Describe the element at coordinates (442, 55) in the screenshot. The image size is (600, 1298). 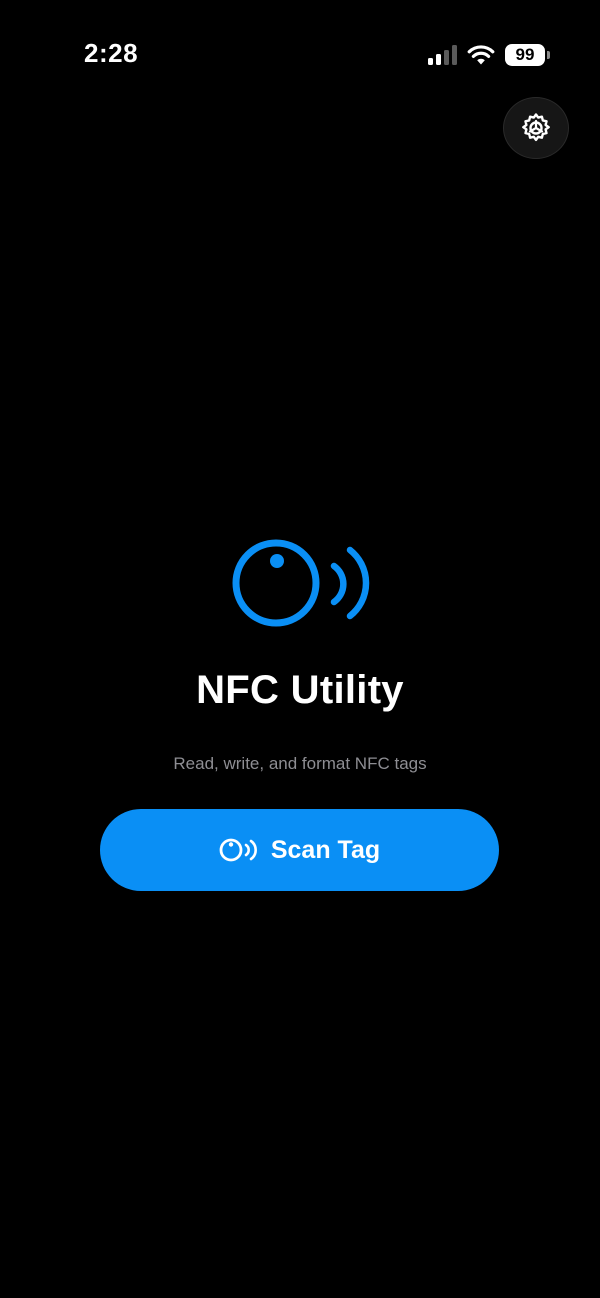
I see `cellular-signal-icon` at that location.